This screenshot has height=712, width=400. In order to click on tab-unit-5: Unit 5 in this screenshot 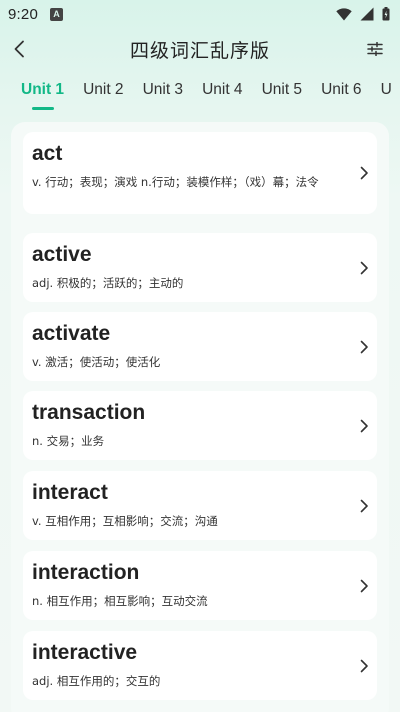, I will do `click(282, 90)`.